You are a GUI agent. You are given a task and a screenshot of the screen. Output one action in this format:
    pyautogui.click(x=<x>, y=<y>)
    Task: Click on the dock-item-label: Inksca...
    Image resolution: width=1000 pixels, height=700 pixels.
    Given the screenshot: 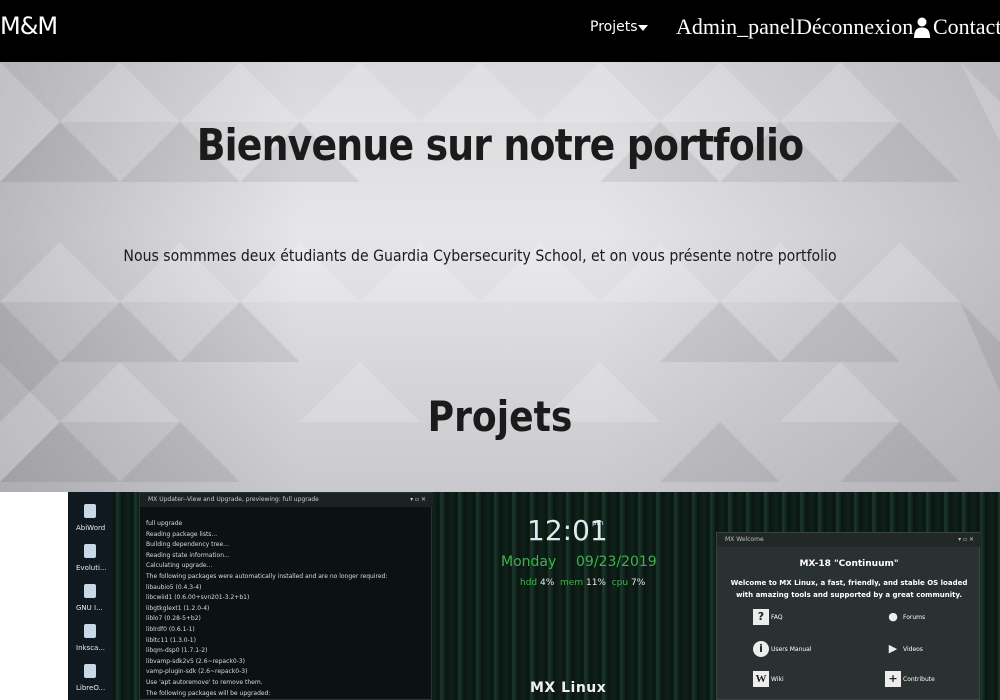 What is the action you would take?
    pyautogui.click(x=91, y=648)
    